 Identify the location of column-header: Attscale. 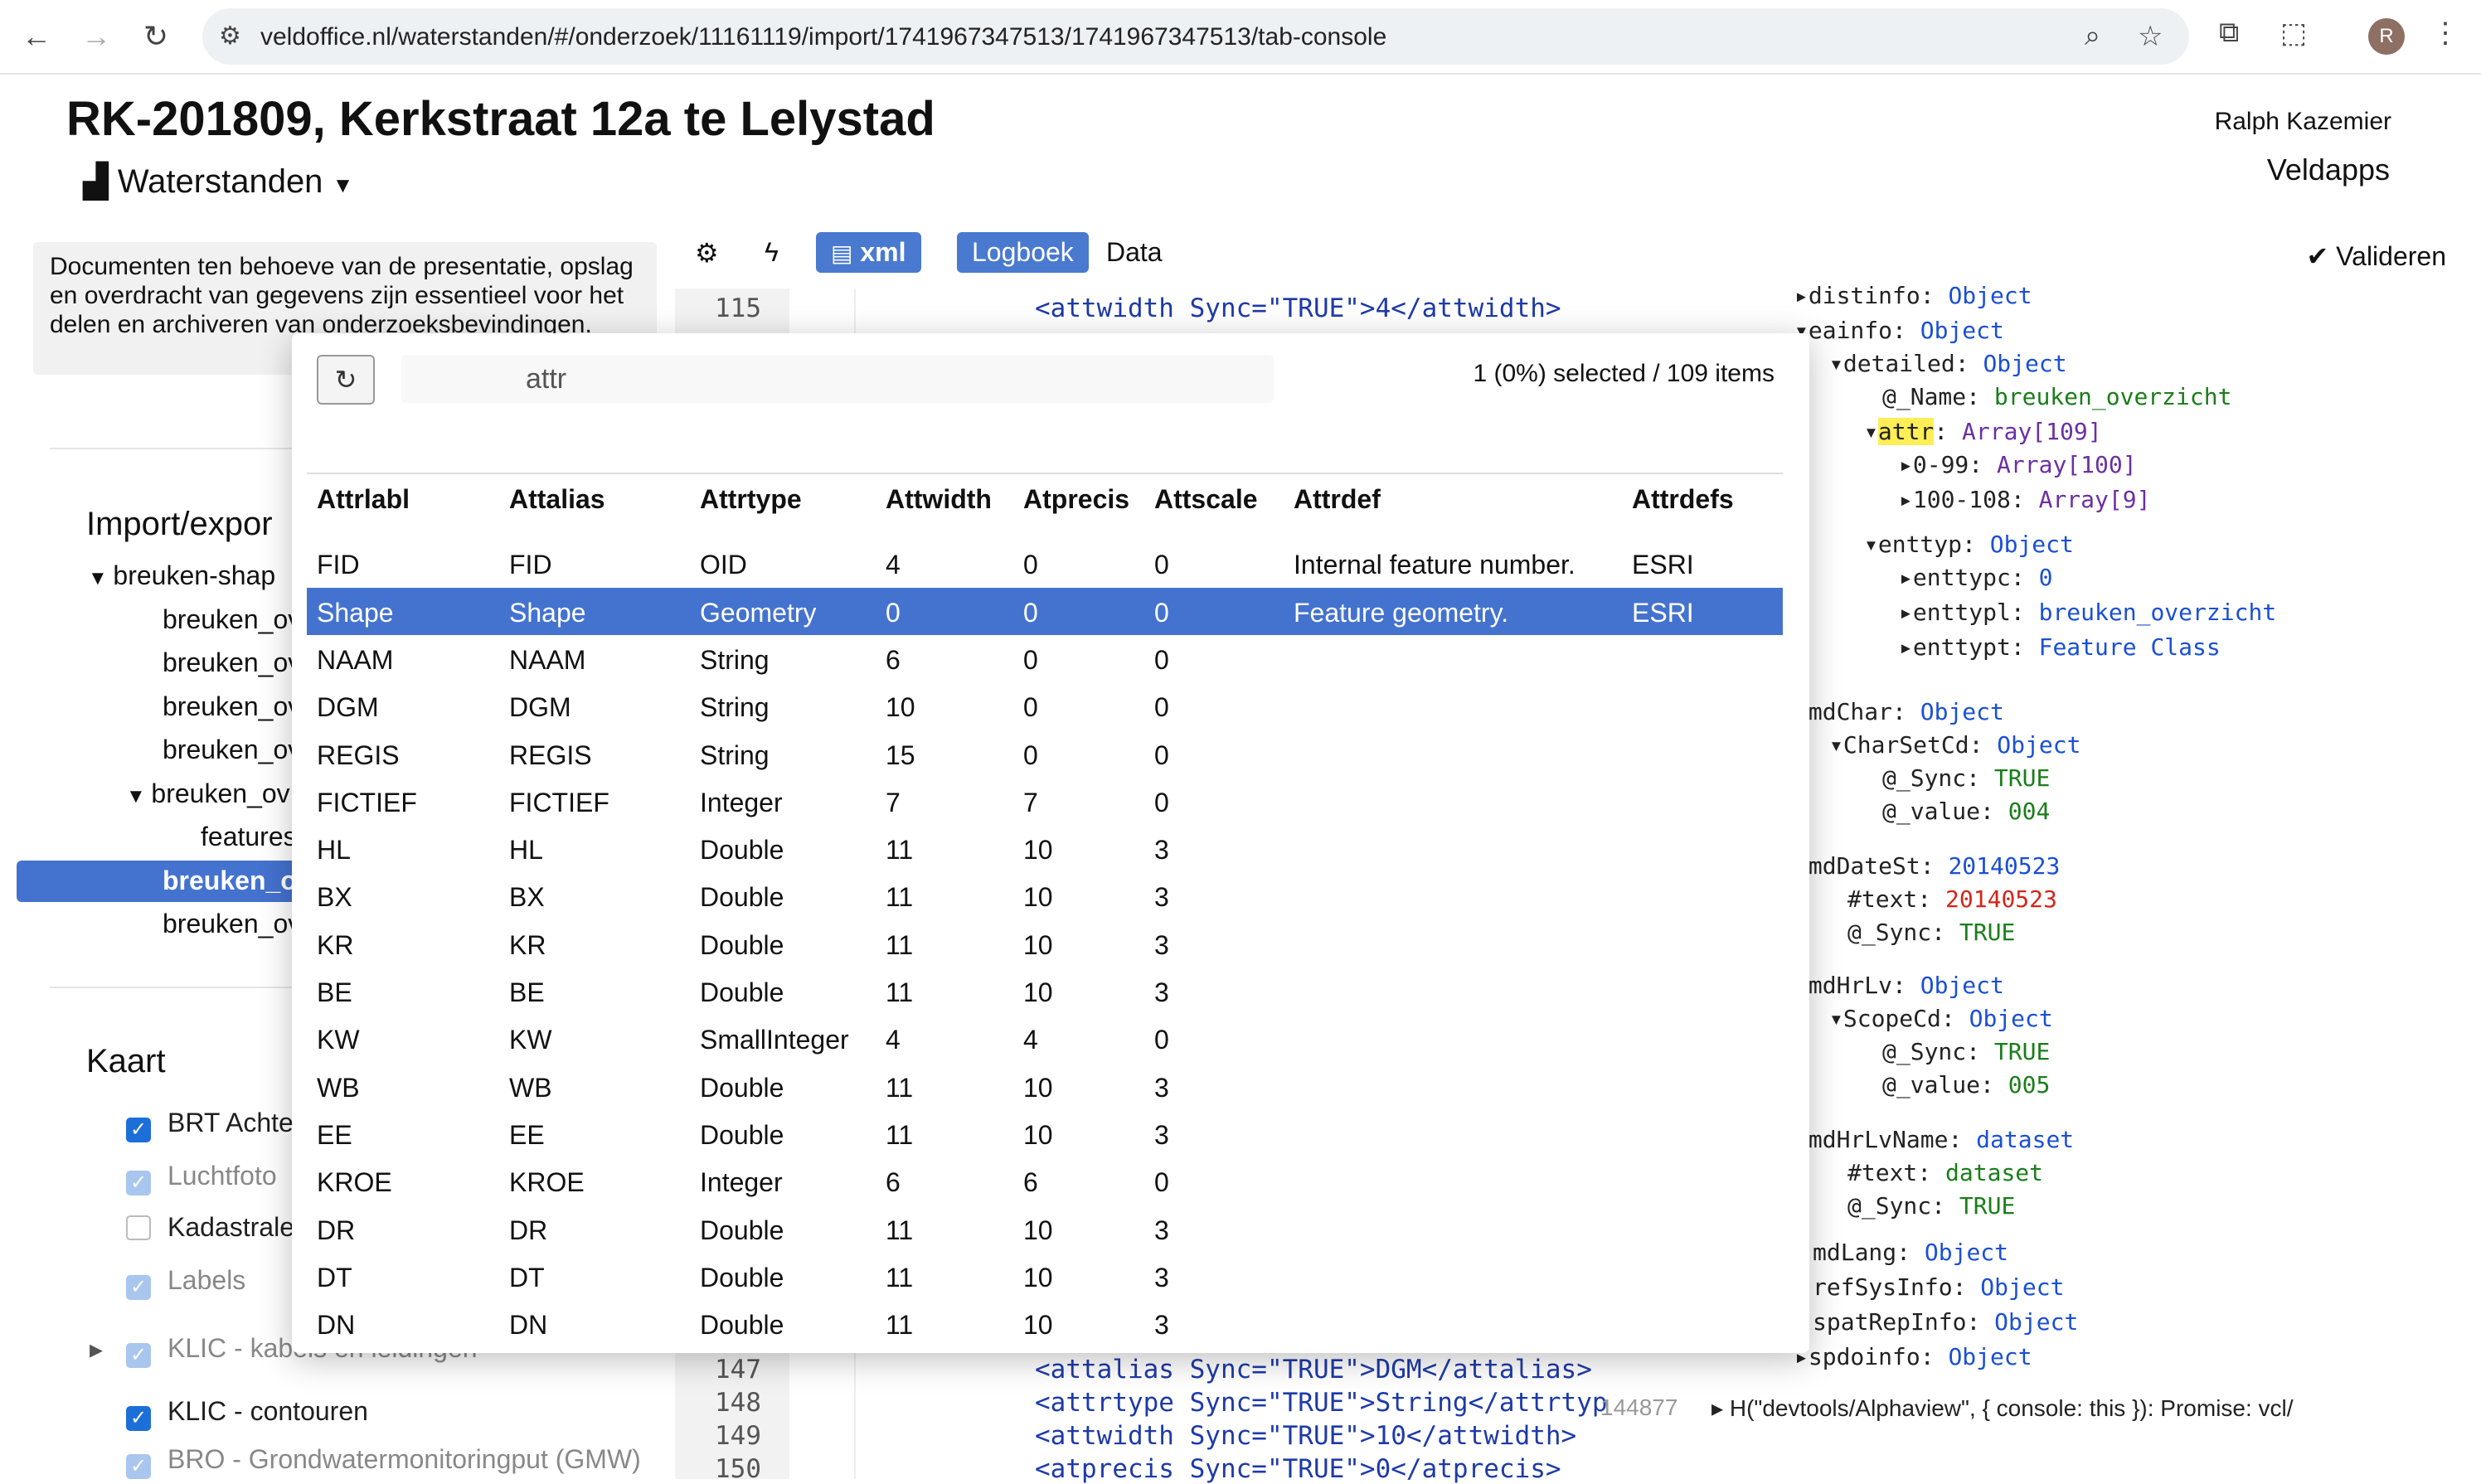
(1206, 500).